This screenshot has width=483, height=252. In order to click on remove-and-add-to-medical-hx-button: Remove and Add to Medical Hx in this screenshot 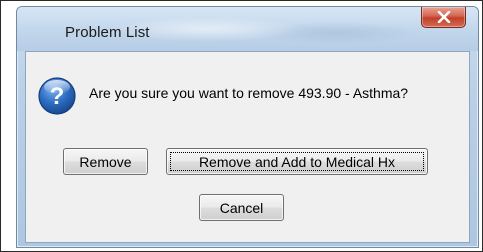, I will do `click(297, 161)`.